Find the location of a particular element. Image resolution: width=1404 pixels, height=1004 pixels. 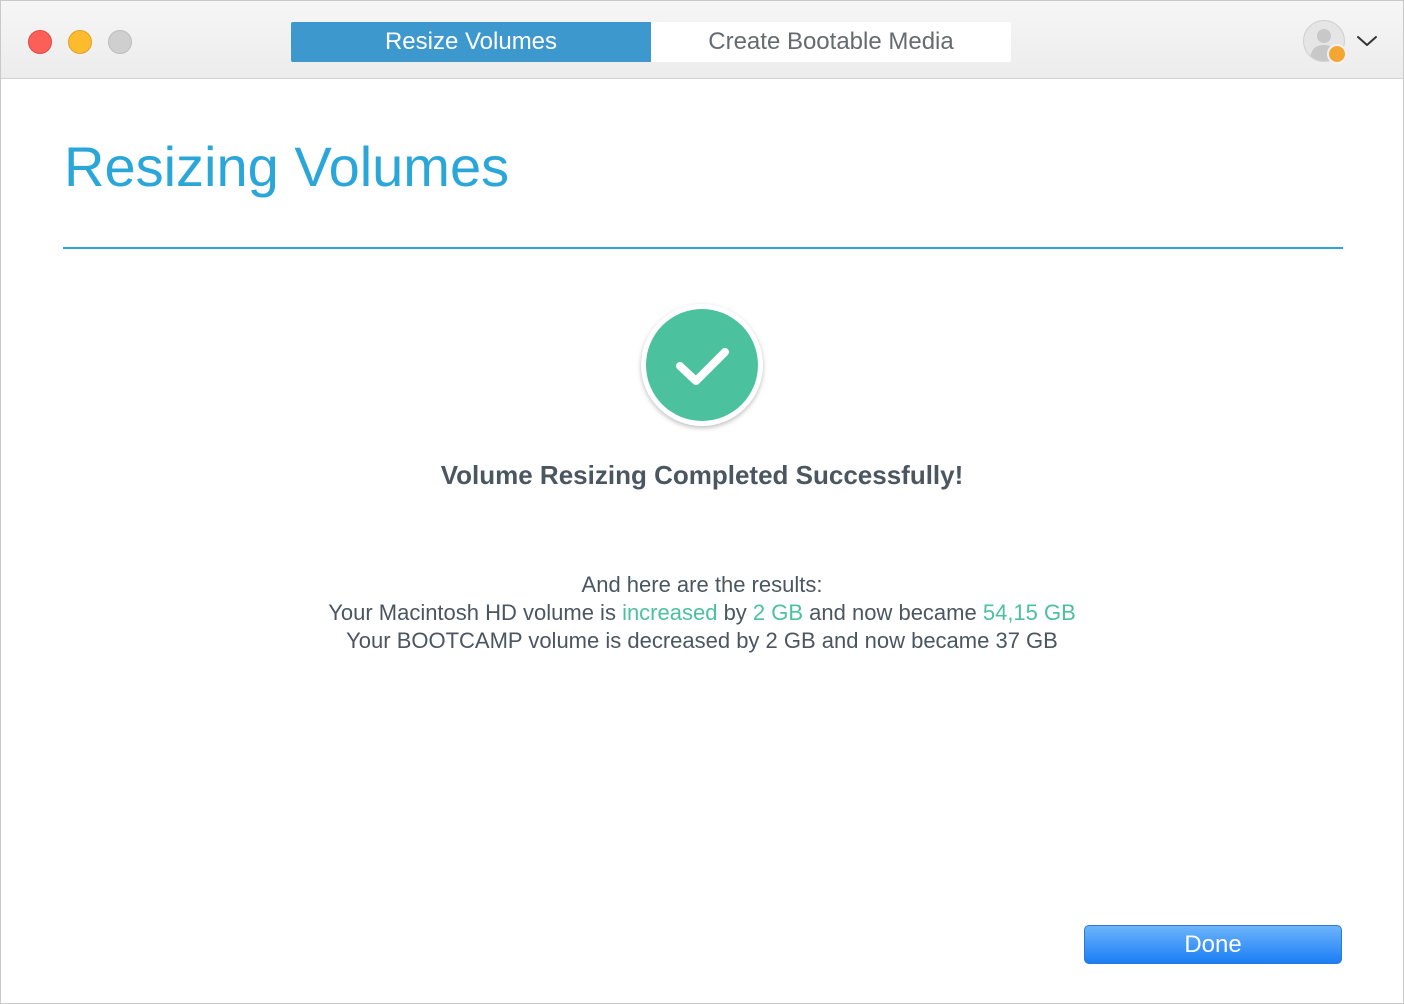

checkmark-icon is located at coordinates (702, 366).